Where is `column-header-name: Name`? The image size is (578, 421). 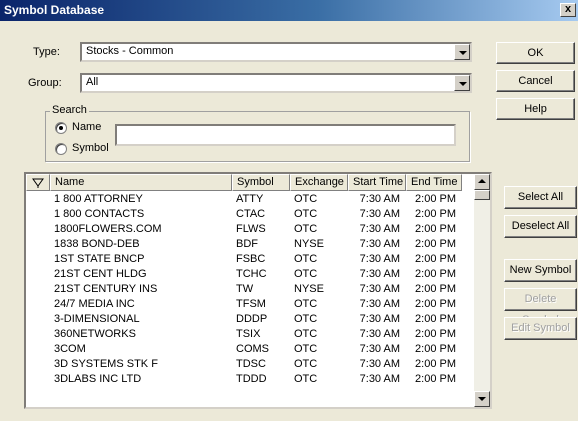 column-header-name: Name is located at coordinates (141, 182).